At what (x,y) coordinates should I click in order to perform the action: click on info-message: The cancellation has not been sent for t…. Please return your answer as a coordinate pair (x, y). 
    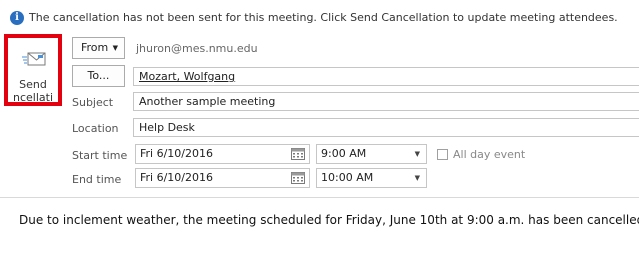
    Looking at the image, I should click on (323, 17).